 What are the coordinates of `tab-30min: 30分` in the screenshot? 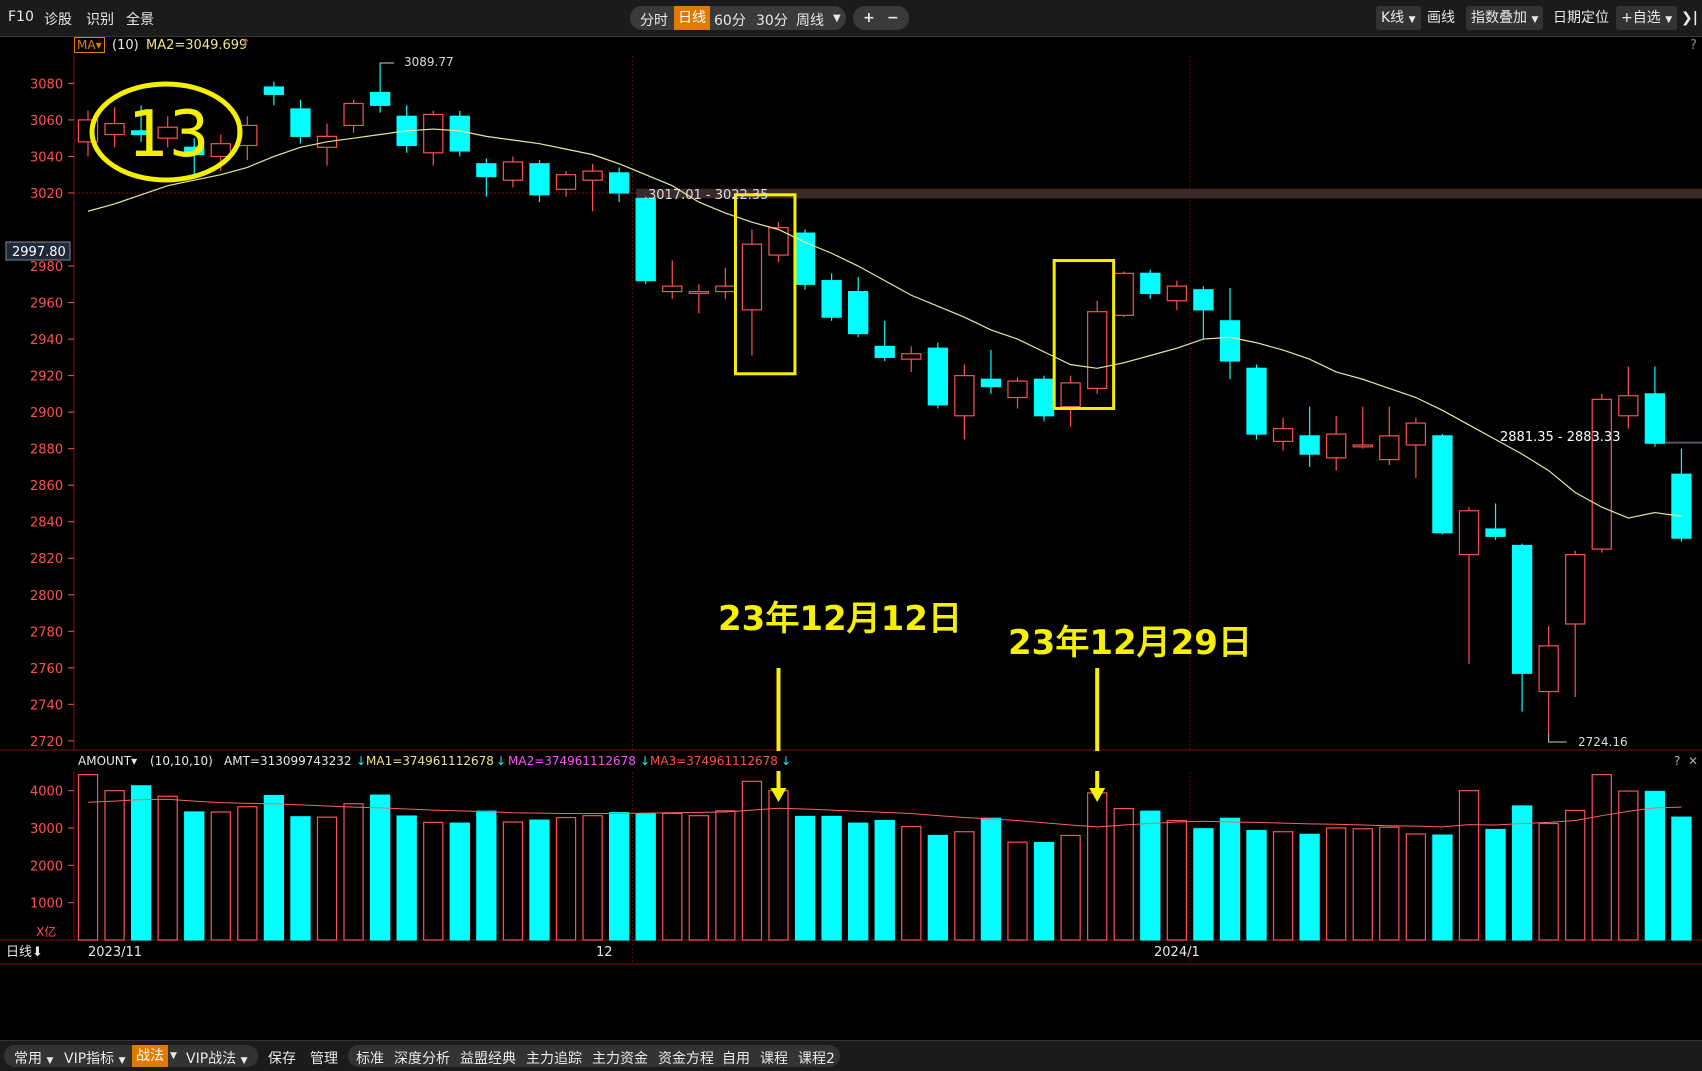 It's located at (772, 20).